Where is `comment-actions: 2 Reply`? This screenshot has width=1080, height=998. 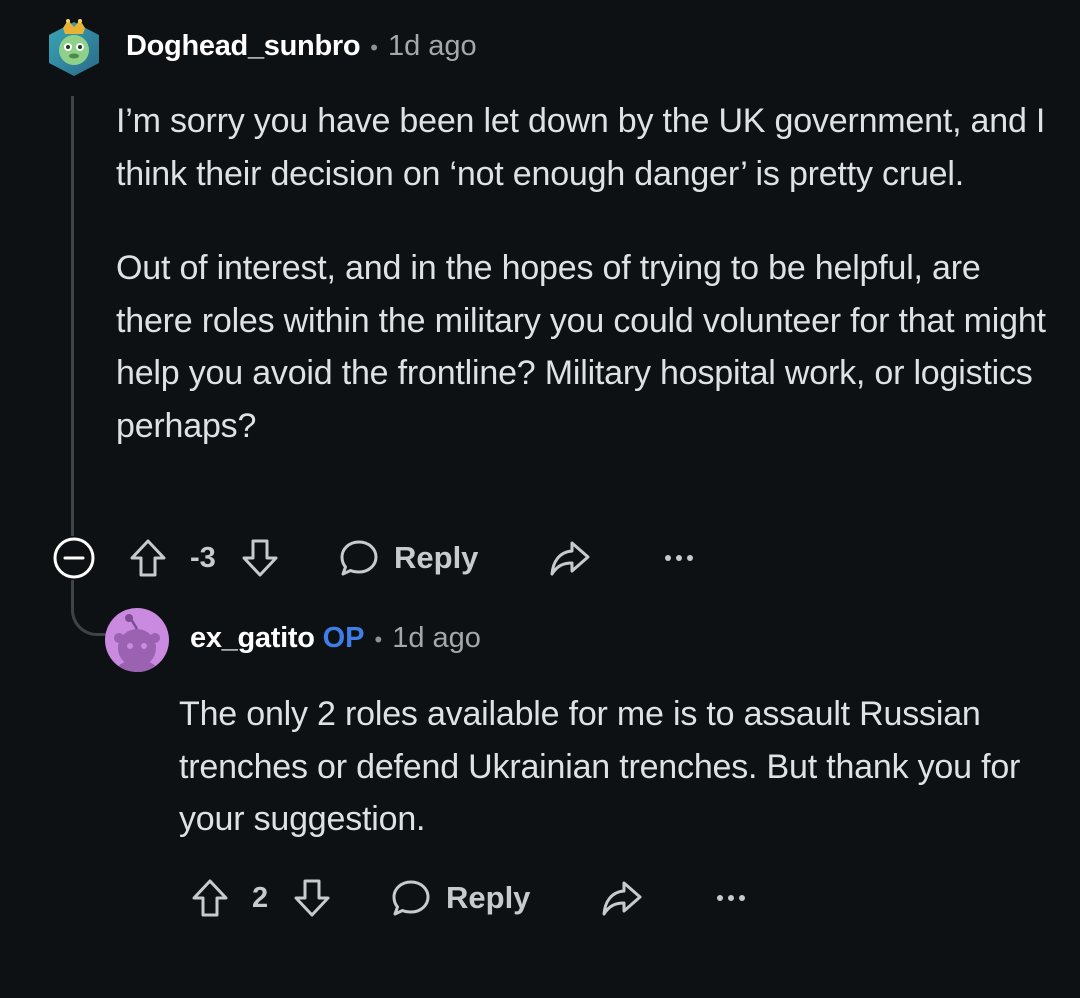
comment-actions: 2 Reply is located at coordinates (540, 898).